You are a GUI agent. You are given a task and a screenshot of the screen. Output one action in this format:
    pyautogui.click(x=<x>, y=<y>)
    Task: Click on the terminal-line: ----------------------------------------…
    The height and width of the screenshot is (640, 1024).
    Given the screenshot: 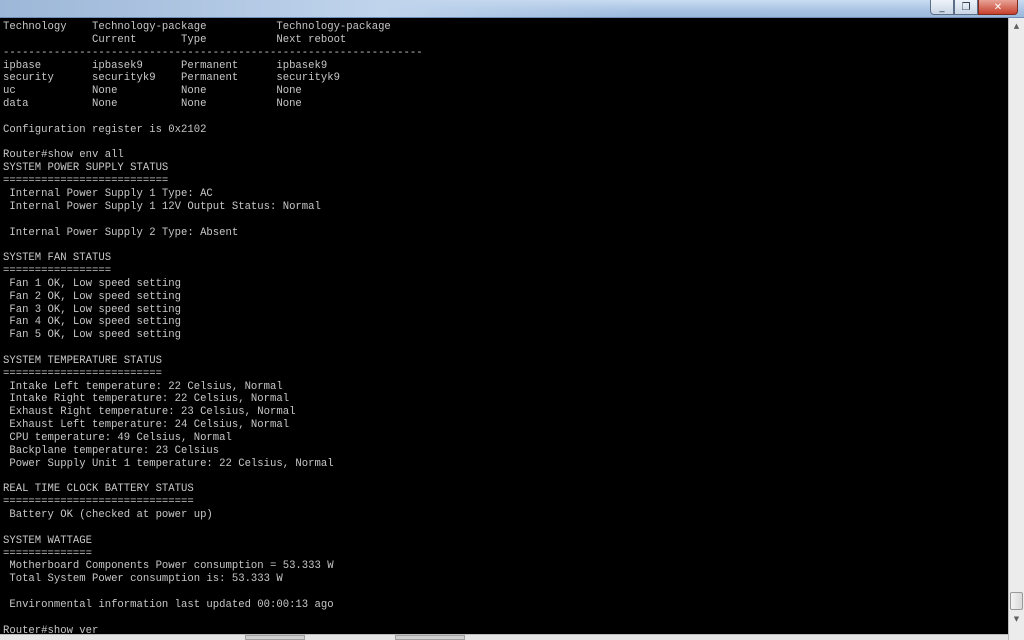 What is the action you would take?
    pyautogui.click(x=213, y=52)
    